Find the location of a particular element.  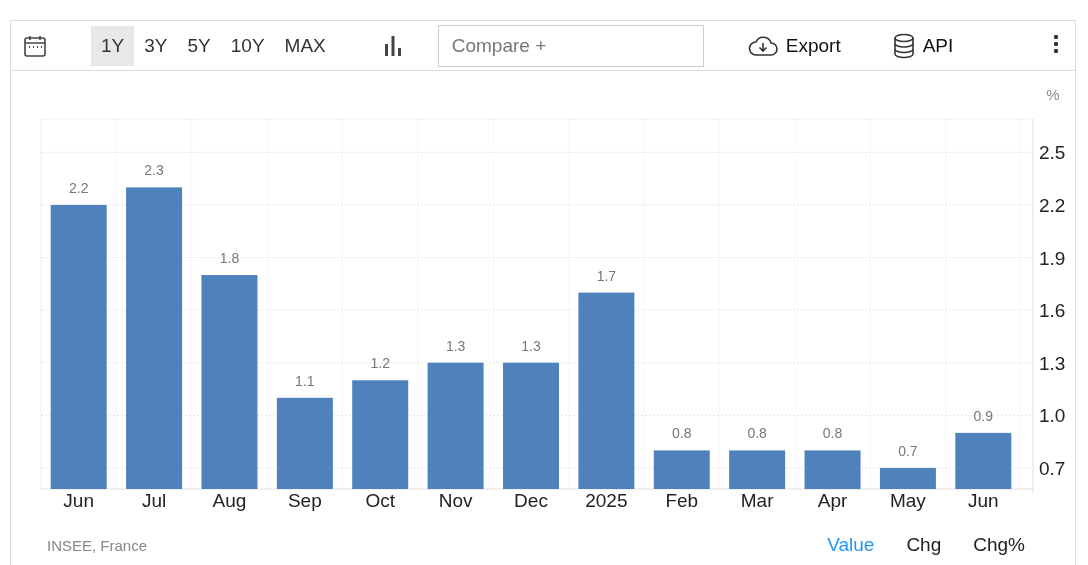

cloud-download-icon is located at coordinates (762, 45).